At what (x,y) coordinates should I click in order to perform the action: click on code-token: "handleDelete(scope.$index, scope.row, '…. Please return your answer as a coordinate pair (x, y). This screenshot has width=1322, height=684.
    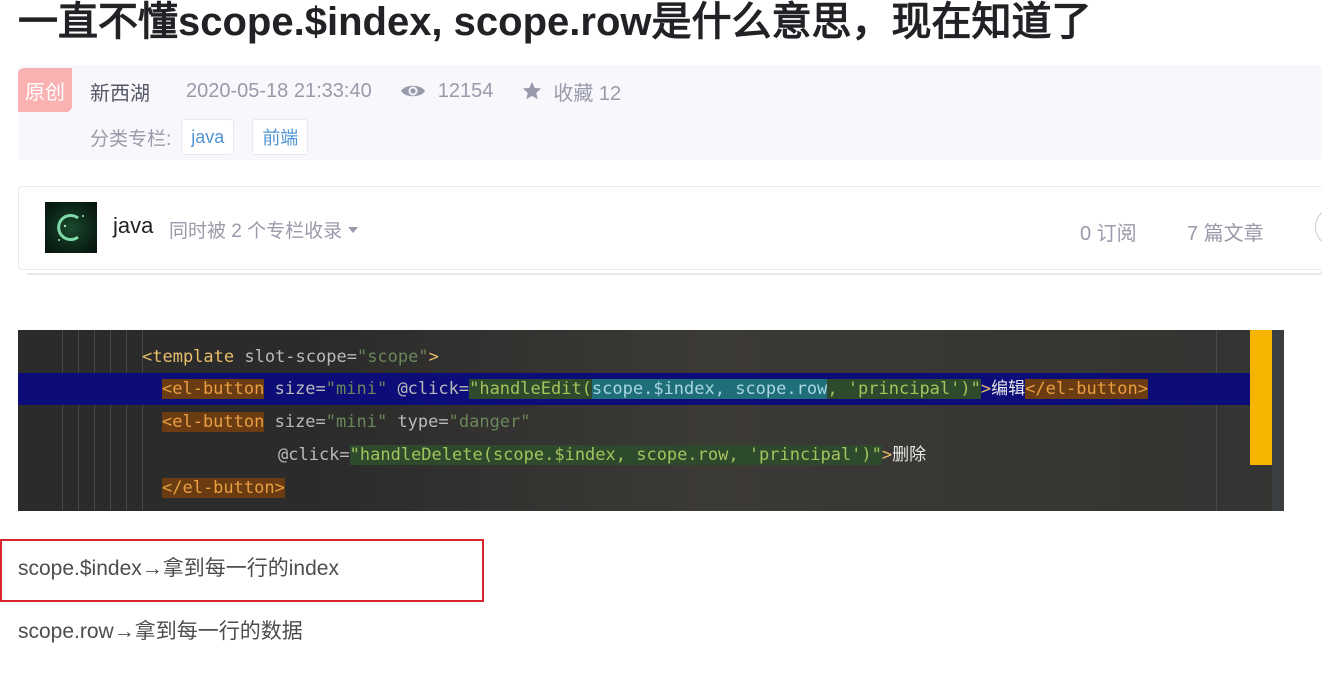
    Looking at the image, I should click on (615, 455).